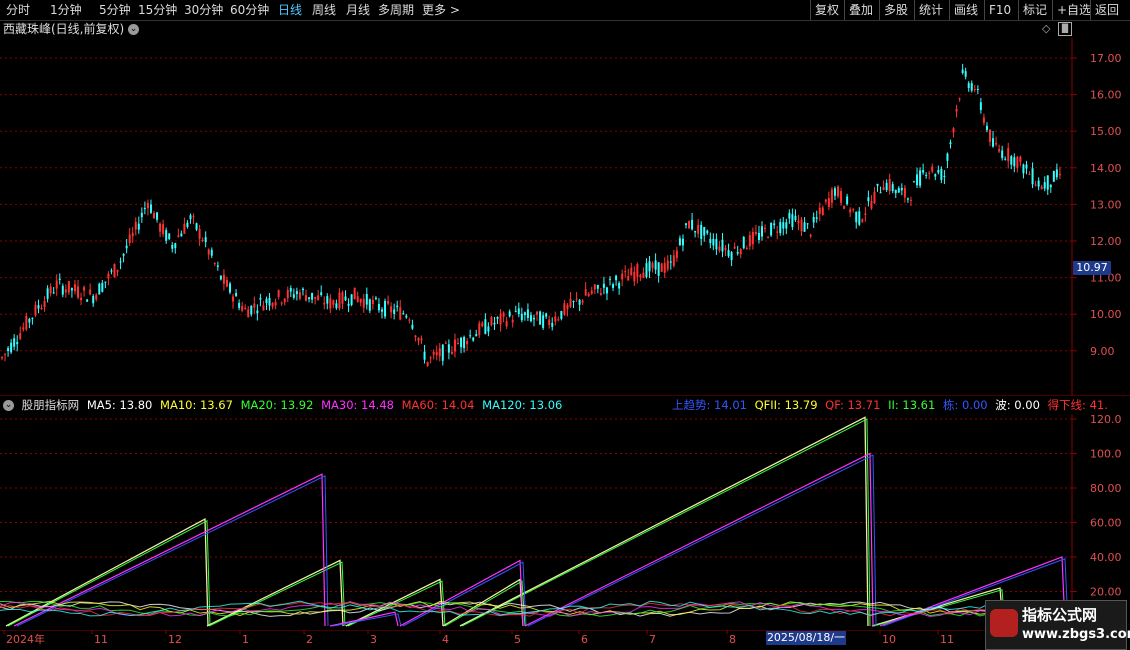  I want to click on mark-button: 标记, so click(1034, 10).